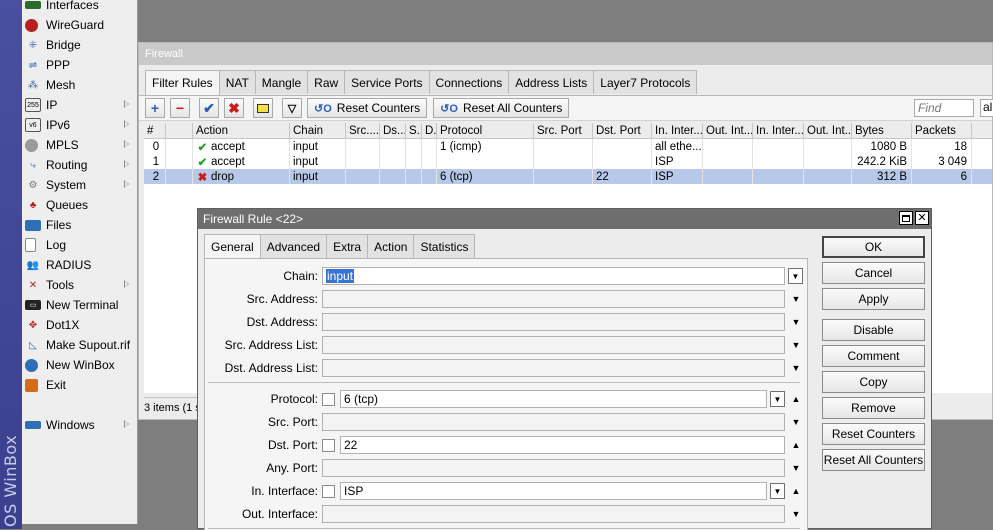 The height and width of the screenshot is (530, 993). What do you see at coordinates (563, 130) in the screenshot?
I see `column-header: Src. Port` at bounding box center [563, 130].